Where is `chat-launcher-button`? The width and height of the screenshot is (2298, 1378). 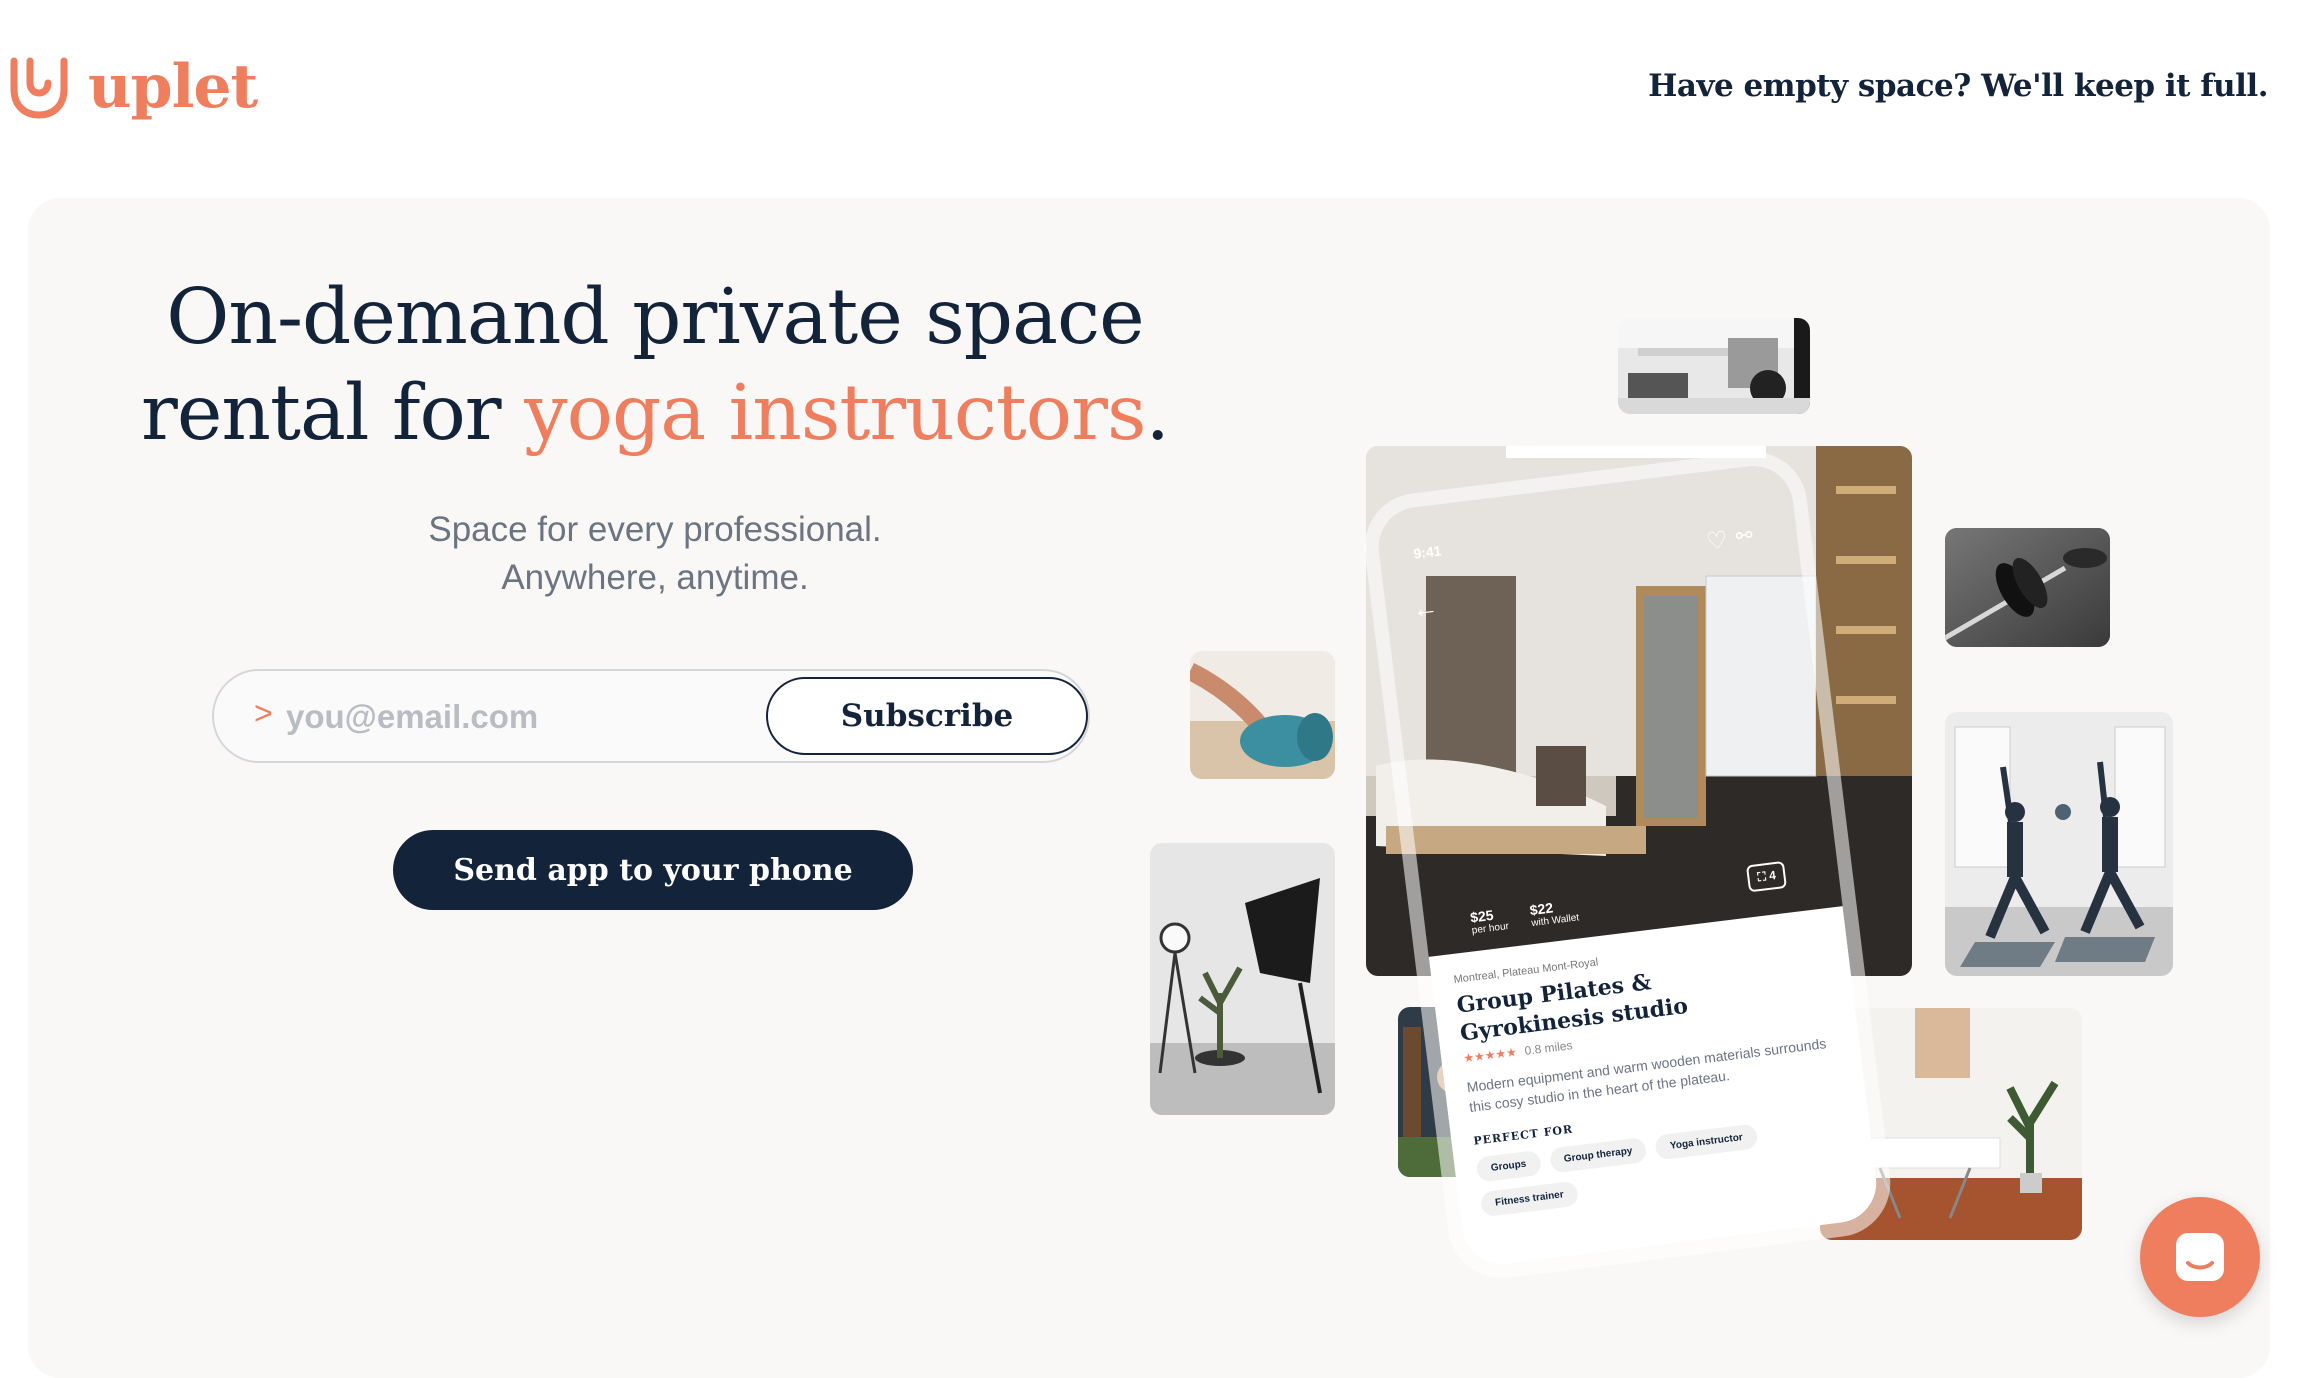 chat-launcher-button is located at coordinates (2200, 1257).